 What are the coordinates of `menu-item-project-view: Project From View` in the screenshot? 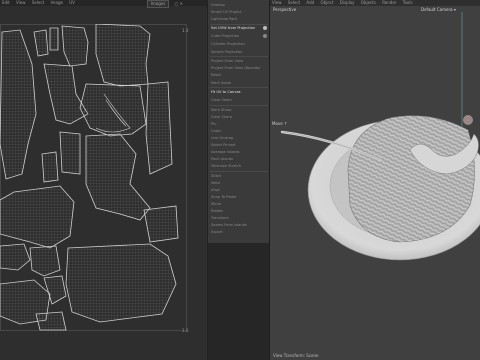 It's located at (239, 61).